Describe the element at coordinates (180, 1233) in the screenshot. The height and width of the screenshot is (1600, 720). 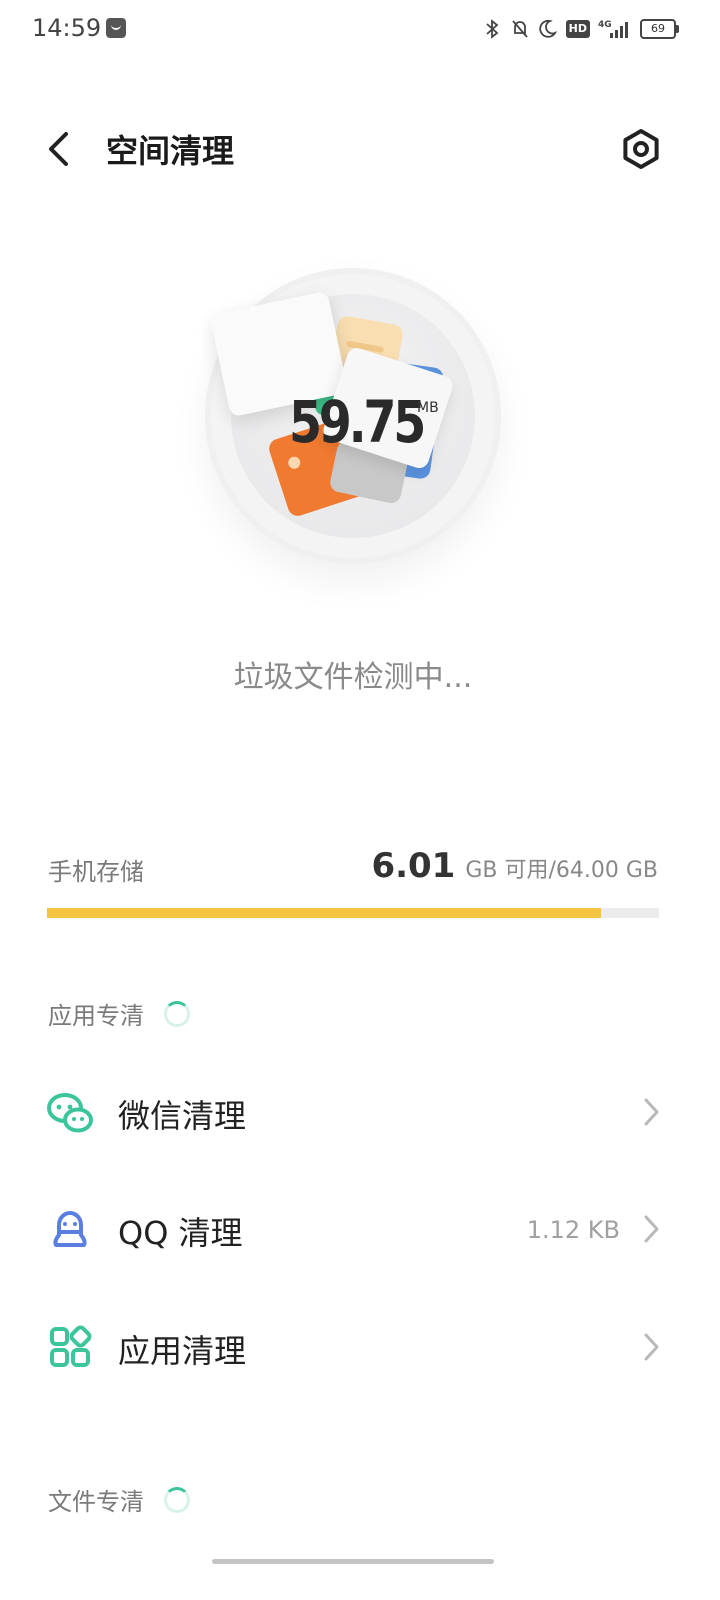
I see `row-qq-label: QQ 清理` at that location.